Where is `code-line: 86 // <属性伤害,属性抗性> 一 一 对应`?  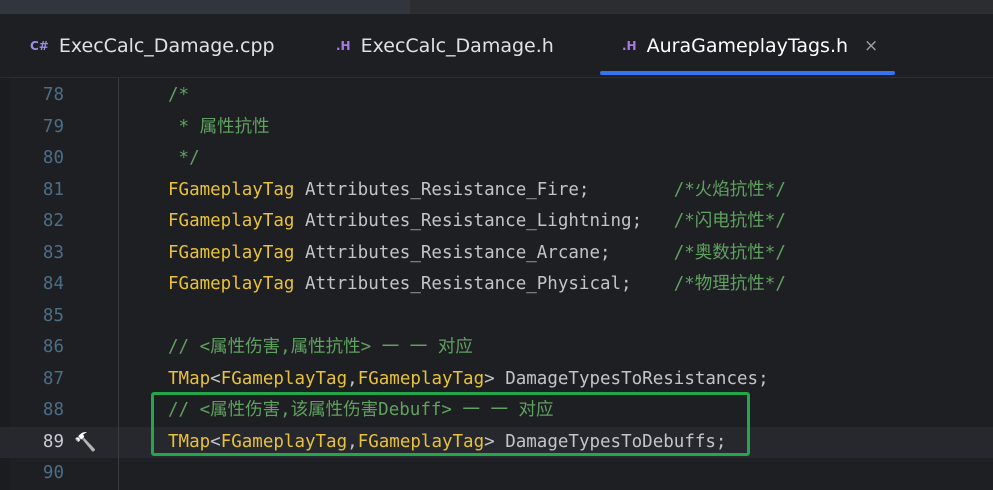 code-line: 86 // <属性伤害,属性抗性> 一 一 对应 is located at coordinates (496, 347).